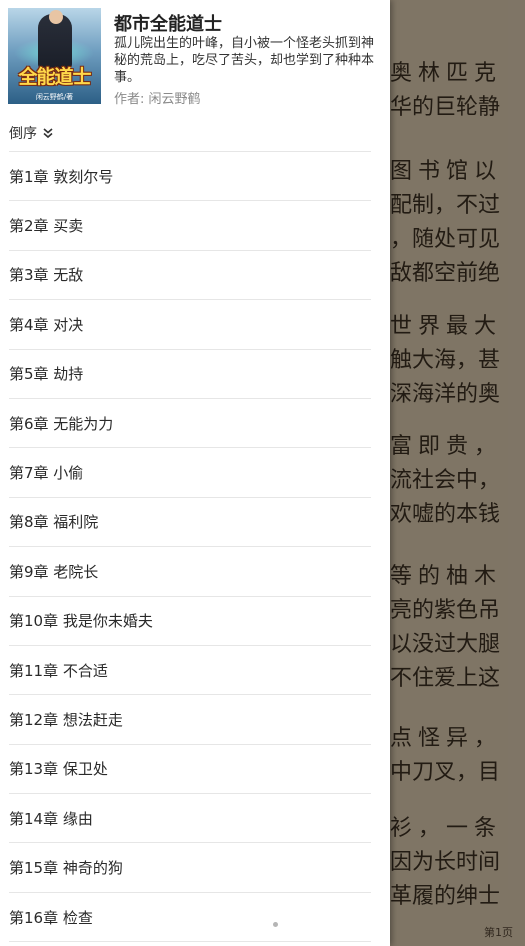 This screenshot has height=946, width=525. What do you see at coordinates (445, 644) in the screenshot?
I see `reader-line: 以没过大腿` at bounding box center [445, 644].